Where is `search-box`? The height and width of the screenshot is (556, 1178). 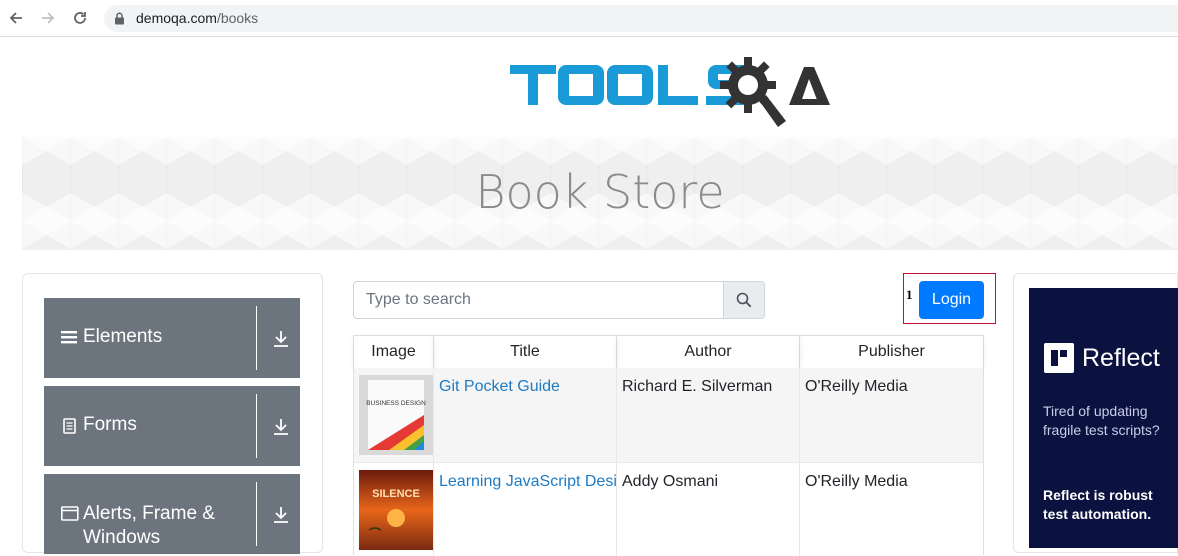 search-box is located at coordinates (559, 300).